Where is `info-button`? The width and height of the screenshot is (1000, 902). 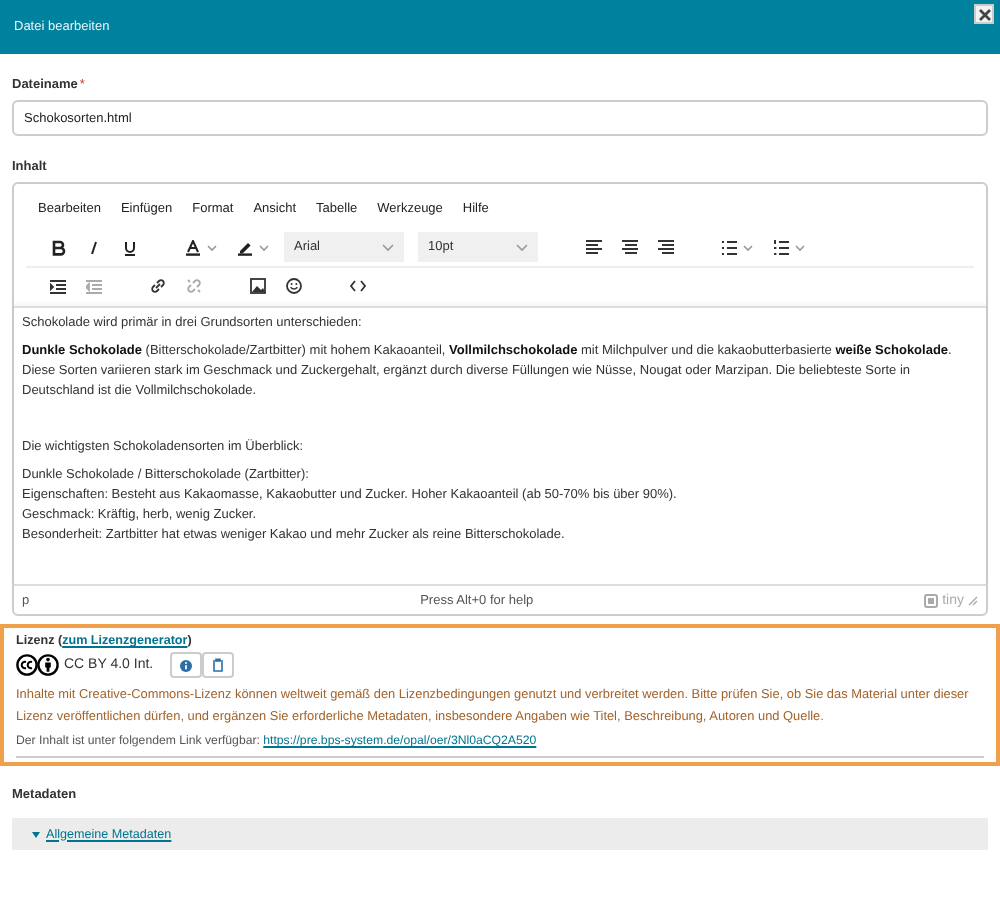 info-button is located at coordinates (185, 665).